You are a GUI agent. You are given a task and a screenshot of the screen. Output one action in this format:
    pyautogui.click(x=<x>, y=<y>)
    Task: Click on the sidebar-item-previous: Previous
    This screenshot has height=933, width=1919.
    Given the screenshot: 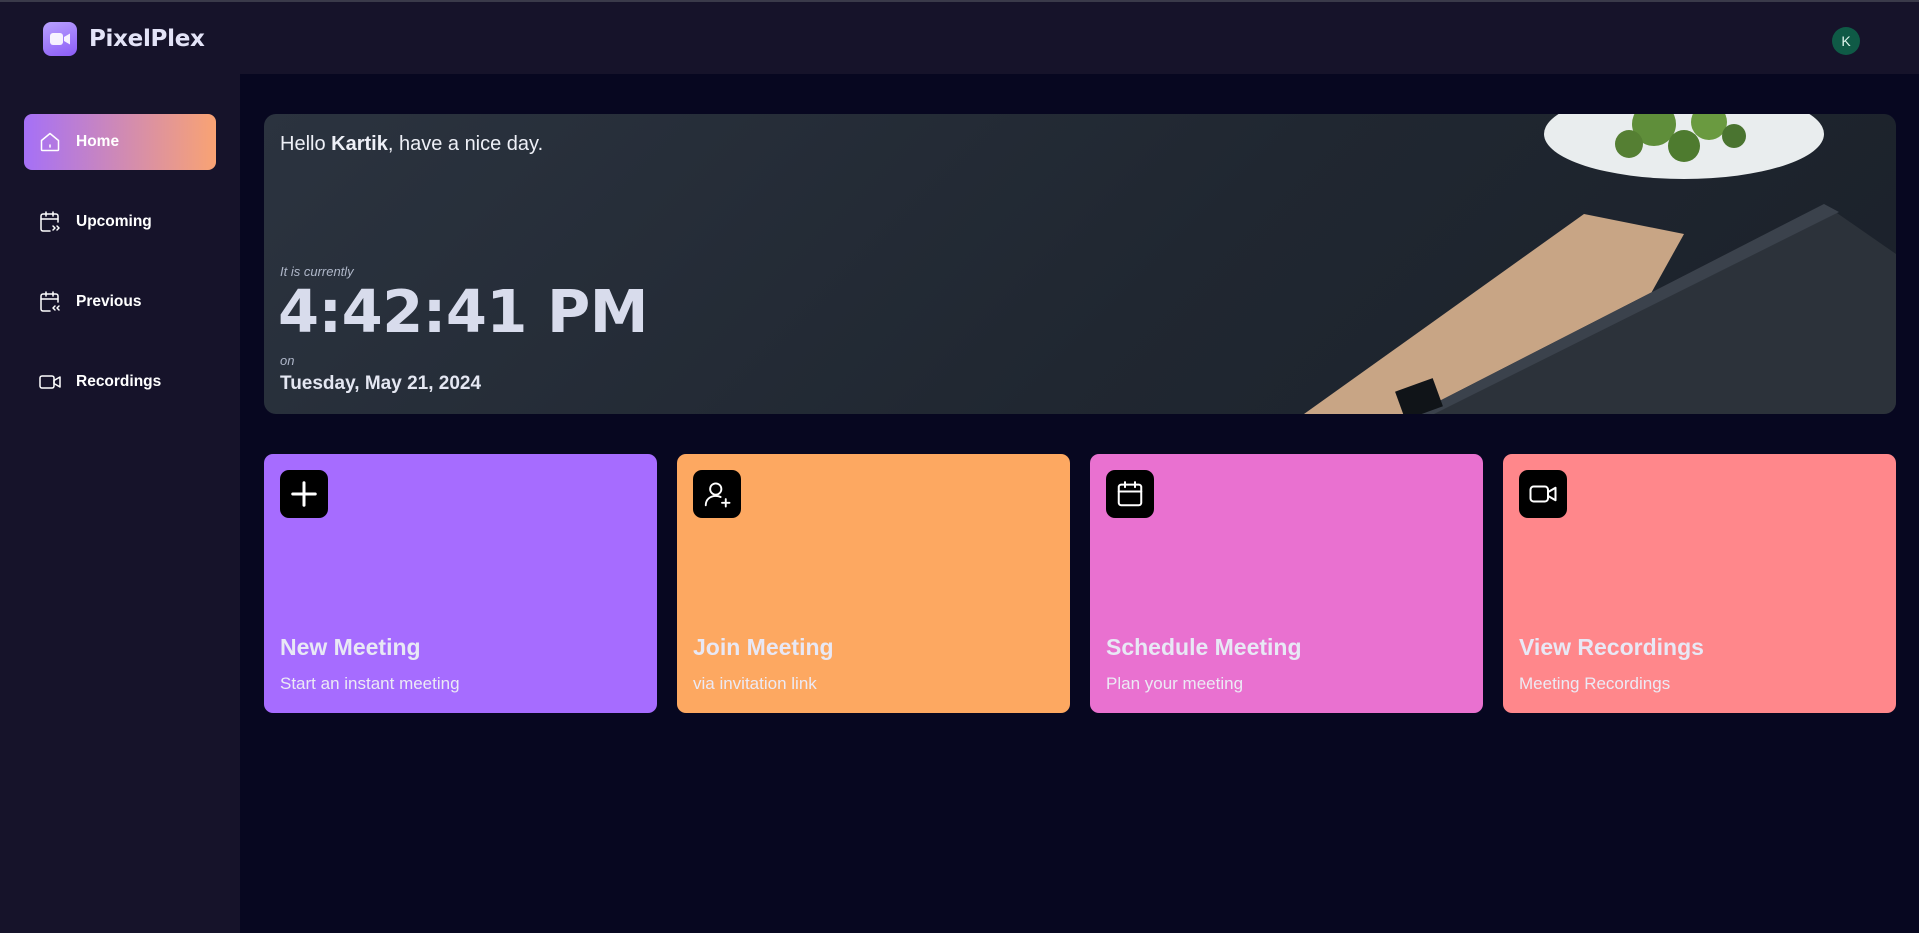 What is the action you would take?
    pyautogui.click(x=120, y=302)
    